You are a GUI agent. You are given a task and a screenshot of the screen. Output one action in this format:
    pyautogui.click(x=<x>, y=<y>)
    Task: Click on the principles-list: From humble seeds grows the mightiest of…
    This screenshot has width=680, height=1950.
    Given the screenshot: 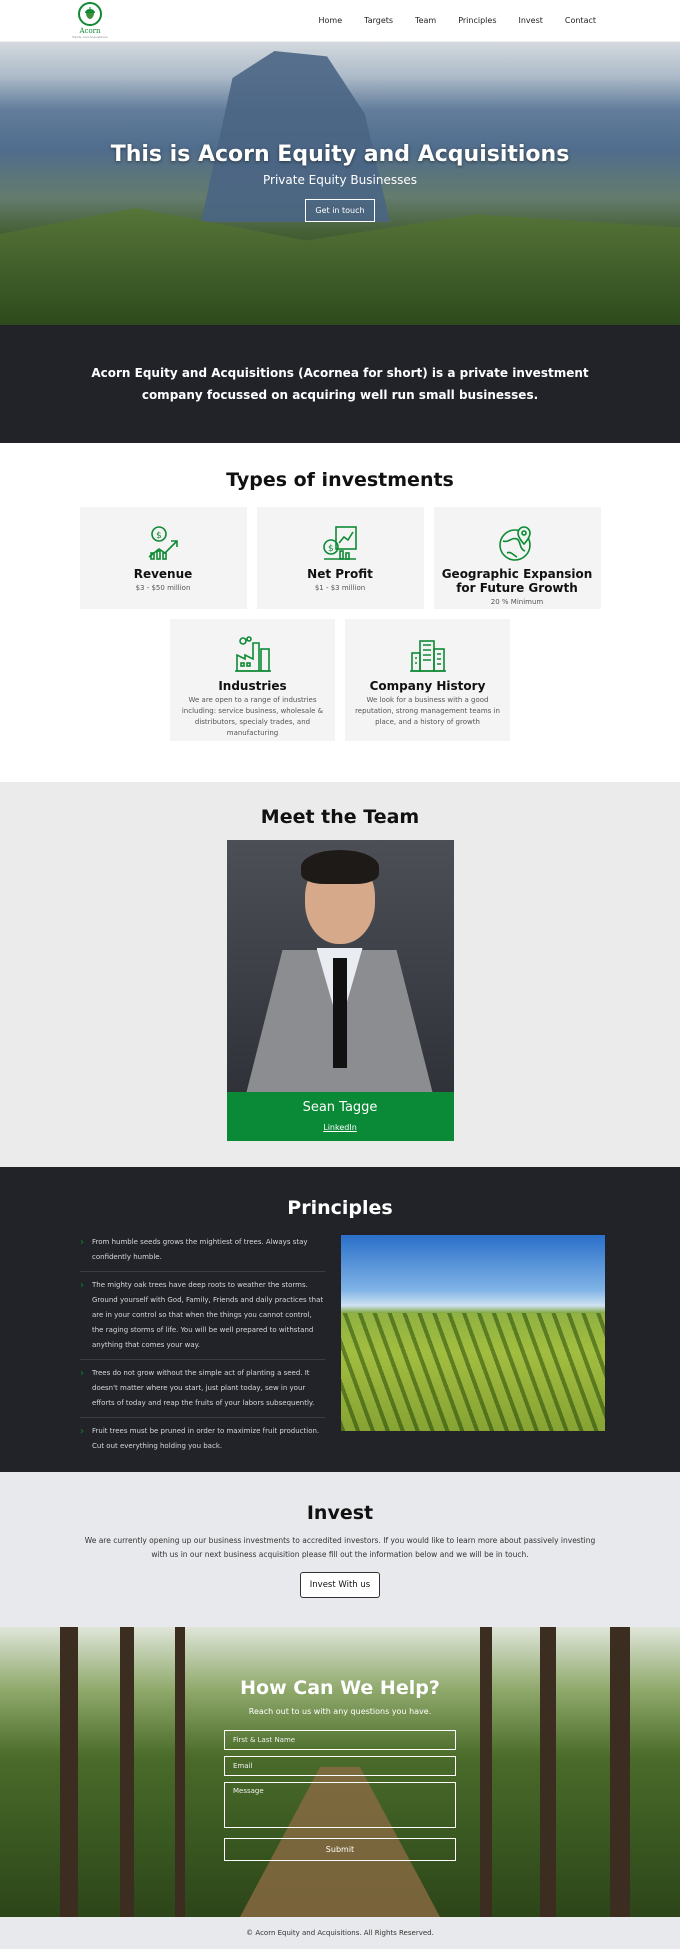 What is the action you would take?
    pyautogui.click(x=202, y=1350)
    